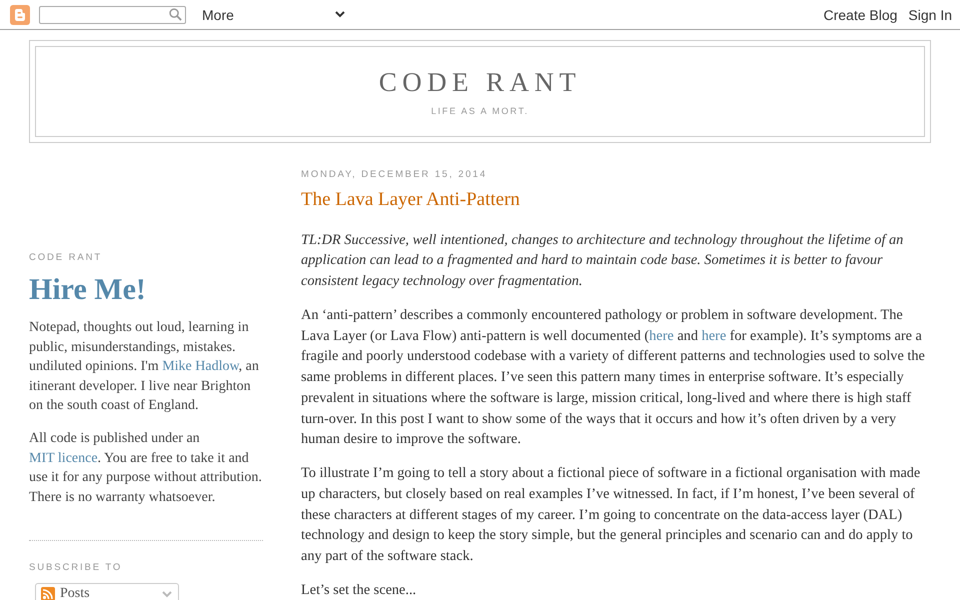  I want to click on navbar-link: Create Blog, so click(860, 15).